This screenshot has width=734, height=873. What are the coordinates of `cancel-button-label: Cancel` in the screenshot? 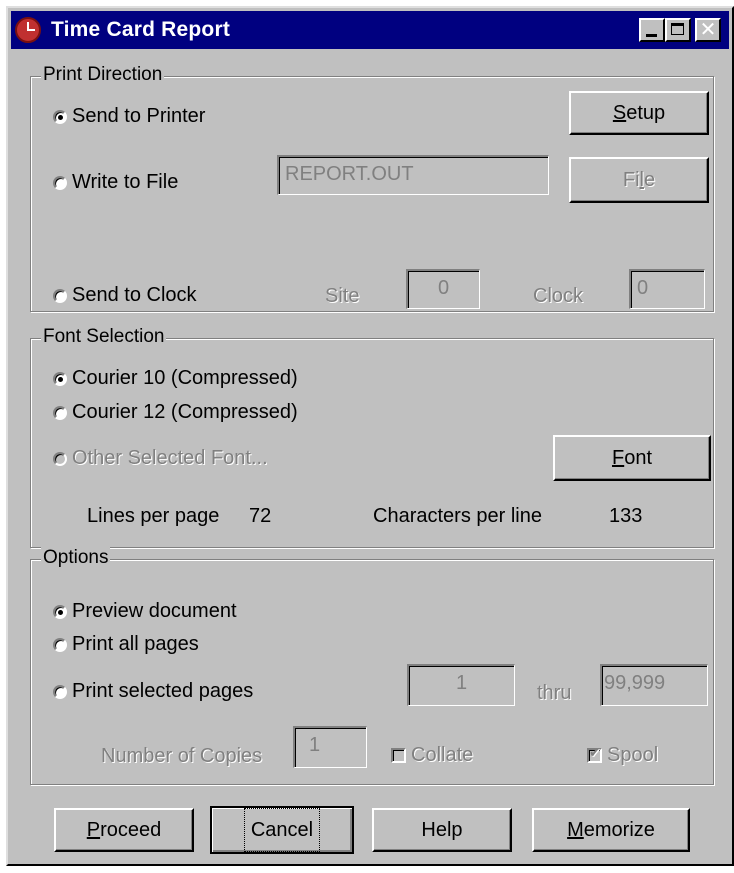 It's located at (282, 830).